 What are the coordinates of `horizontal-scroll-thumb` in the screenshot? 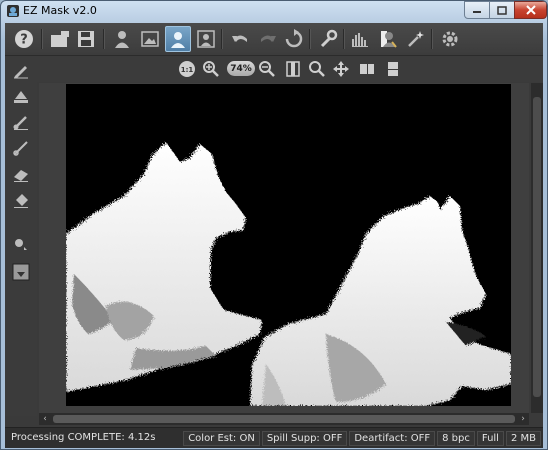 It's located at (284, 419).